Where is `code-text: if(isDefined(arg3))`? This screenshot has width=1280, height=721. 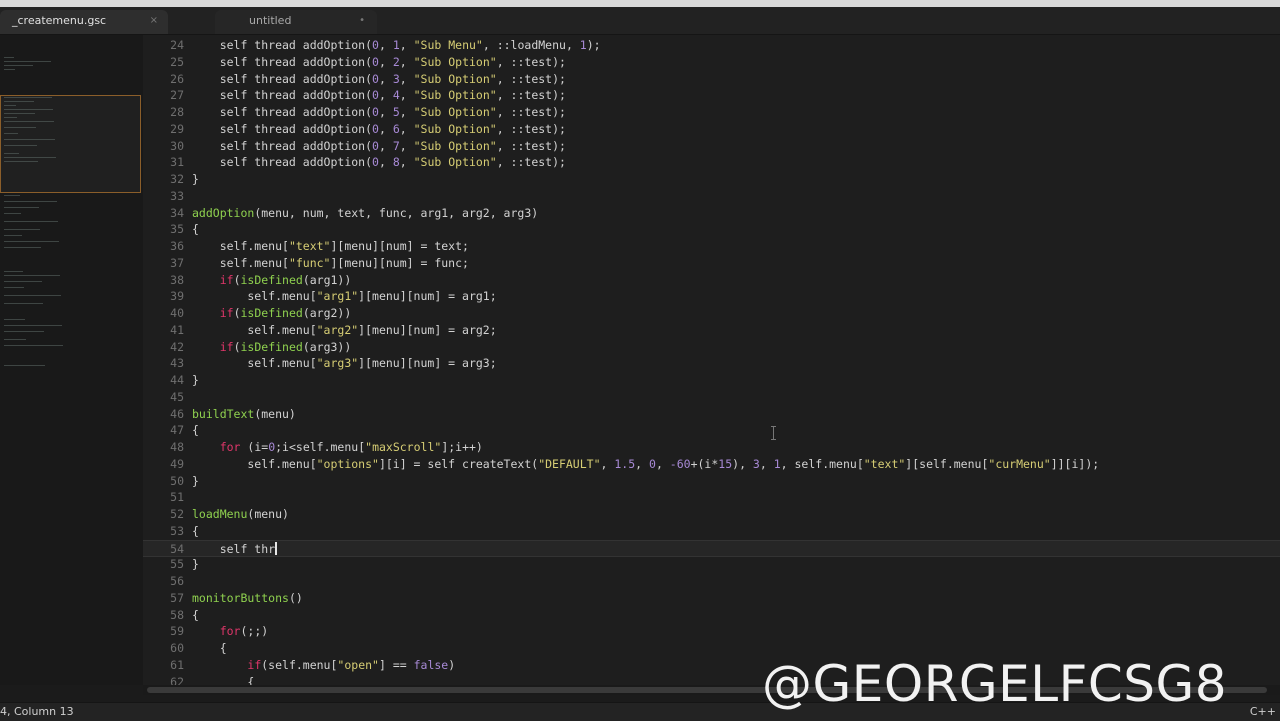 code-text: if(isDefined(arg3)) is located at coordinates (272, 347).